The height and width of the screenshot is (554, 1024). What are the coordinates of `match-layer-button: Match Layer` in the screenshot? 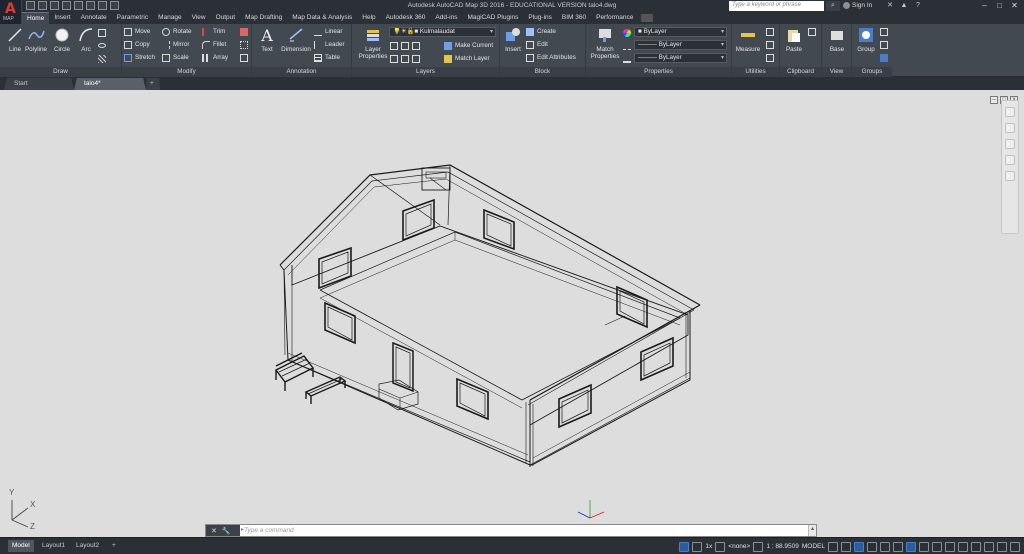 It's located at (467, 58).